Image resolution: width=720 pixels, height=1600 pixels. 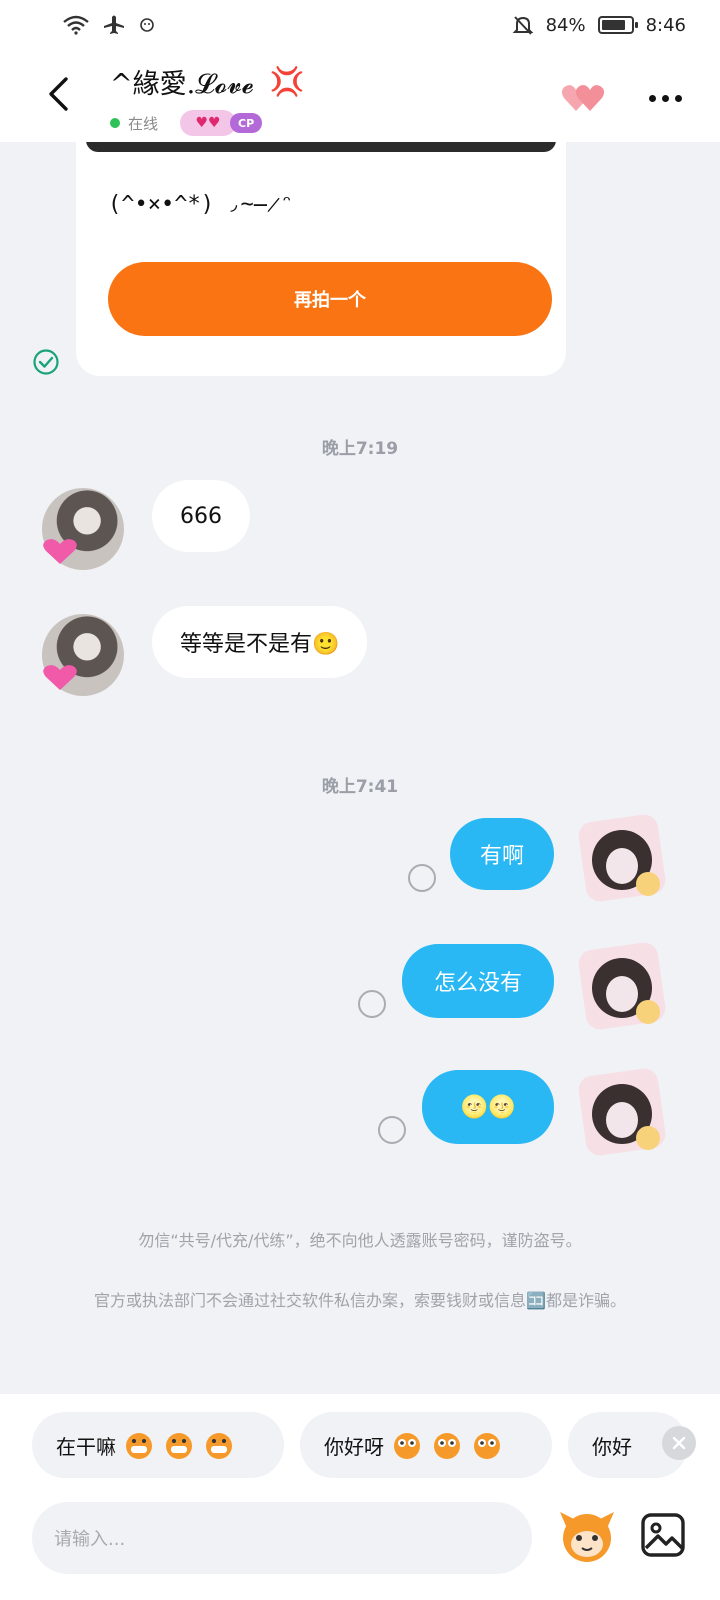 I want to click on double-heart-icon, so click(x=583, y=98).